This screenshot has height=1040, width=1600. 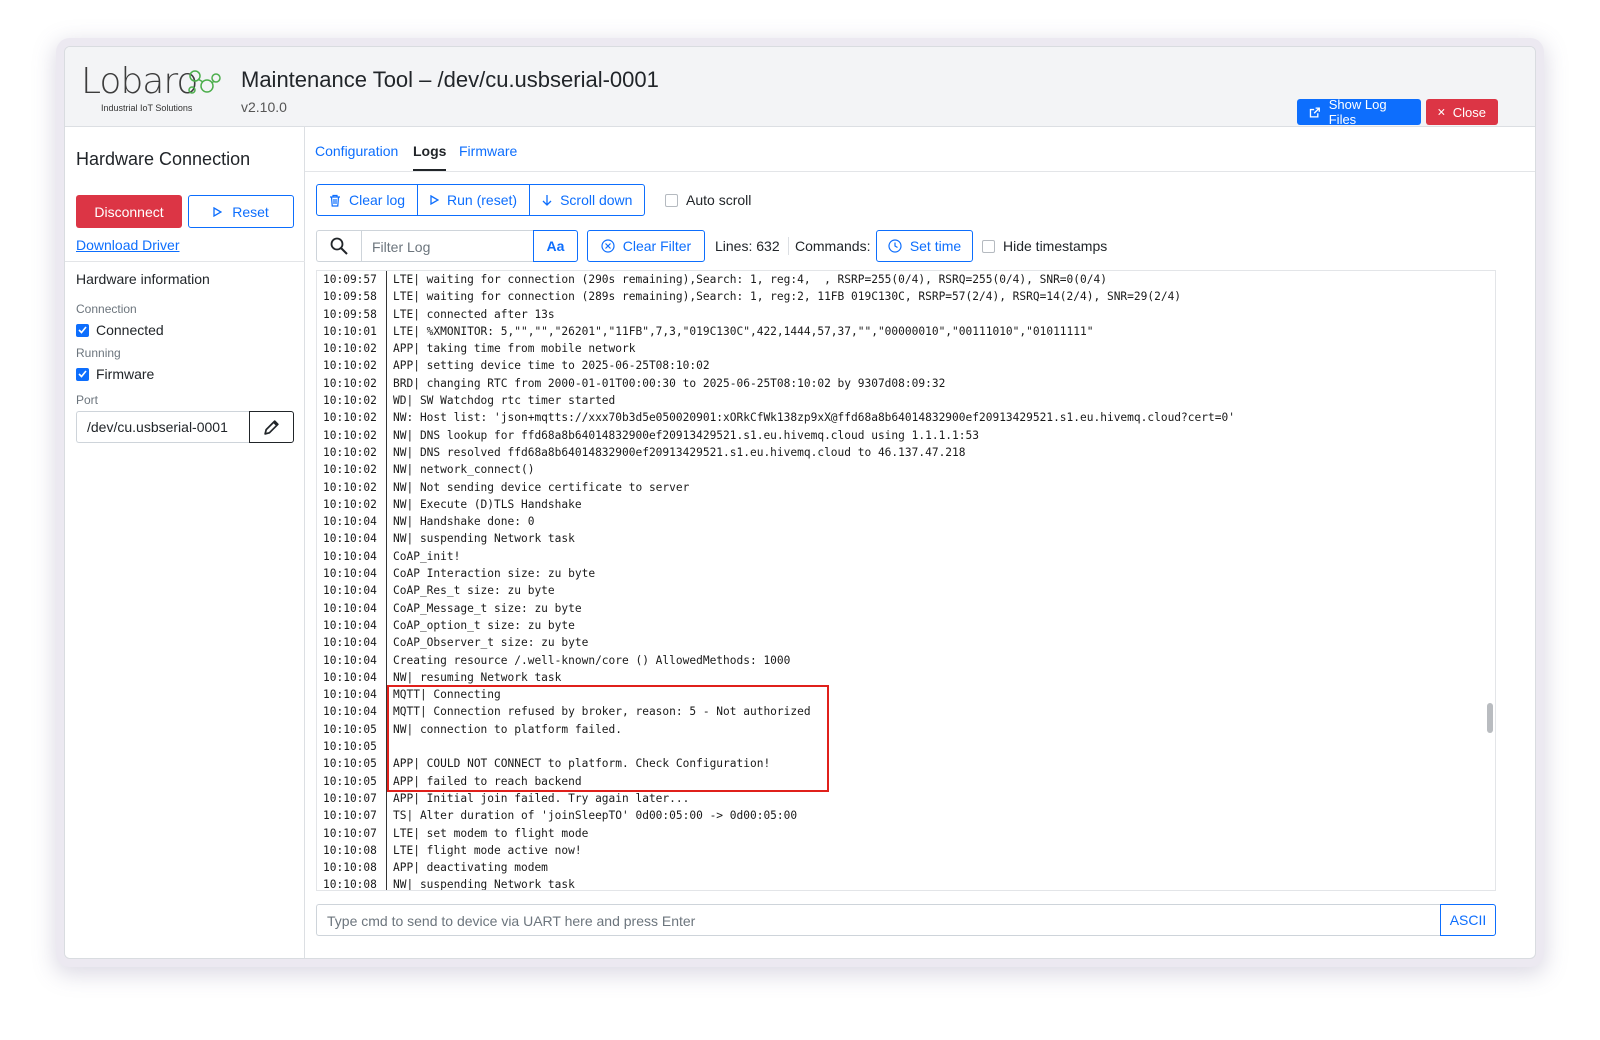 I want to click on firmware-label: Firmware, so click(x=125, y=374).